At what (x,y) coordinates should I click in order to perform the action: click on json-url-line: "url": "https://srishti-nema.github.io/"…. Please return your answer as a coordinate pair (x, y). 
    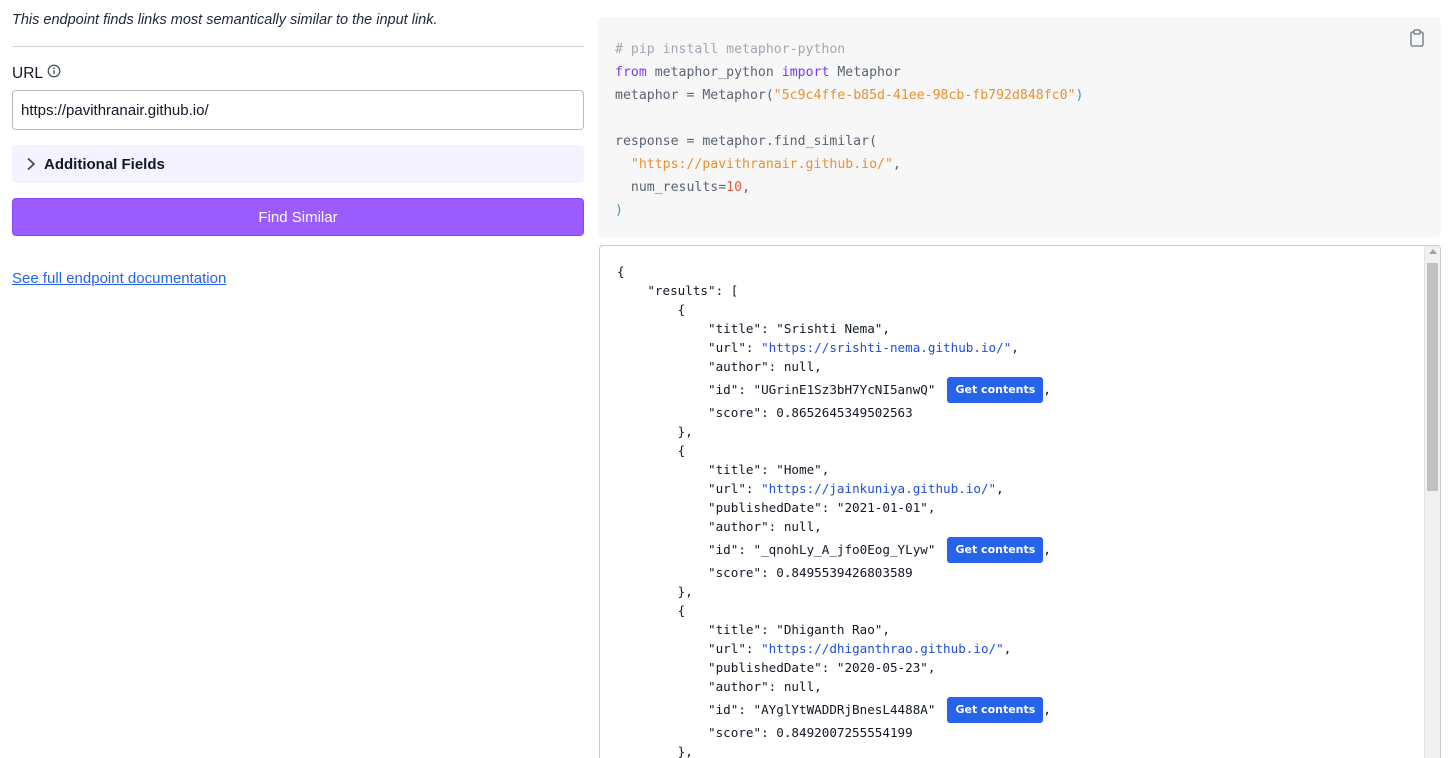
    Looking at the image, I should click on (863, 347).